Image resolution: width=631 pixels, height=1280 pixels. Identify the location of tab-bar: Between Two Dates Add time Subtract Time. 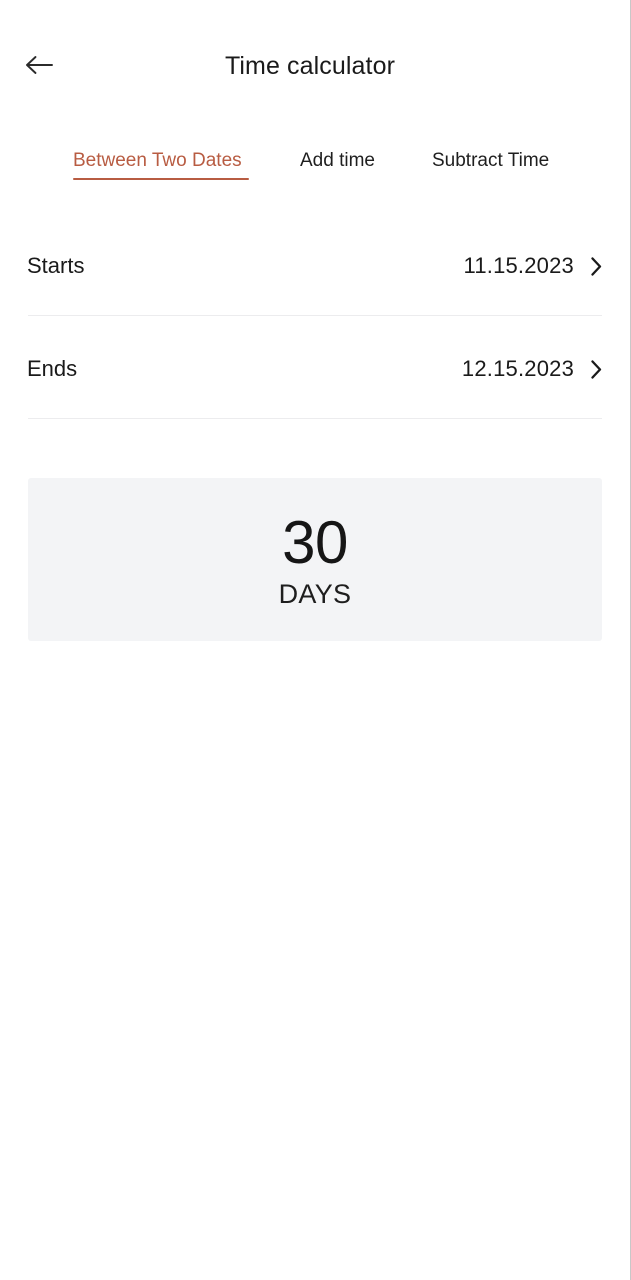
(310, 173).